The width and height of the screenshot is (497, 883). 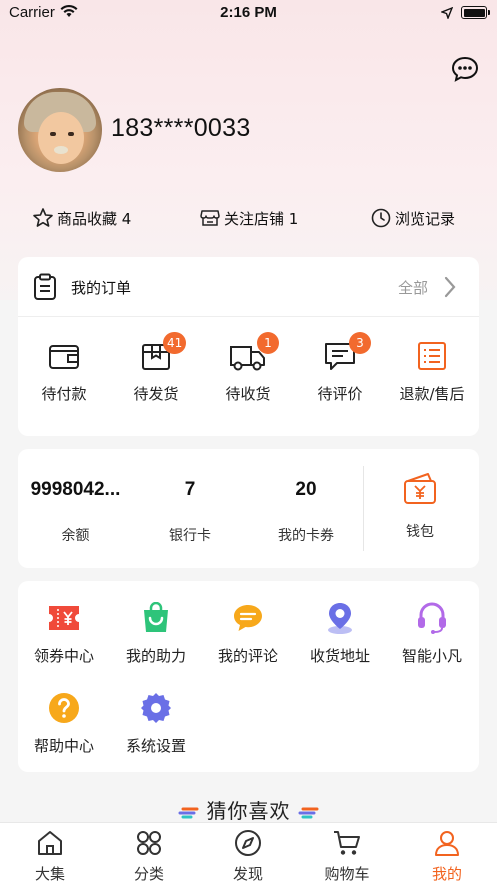 What do you see at coordinates (64, 394) in the screenshot?
I see `order-pending-payment-label: 待付款` at bounding box center [64, 394].